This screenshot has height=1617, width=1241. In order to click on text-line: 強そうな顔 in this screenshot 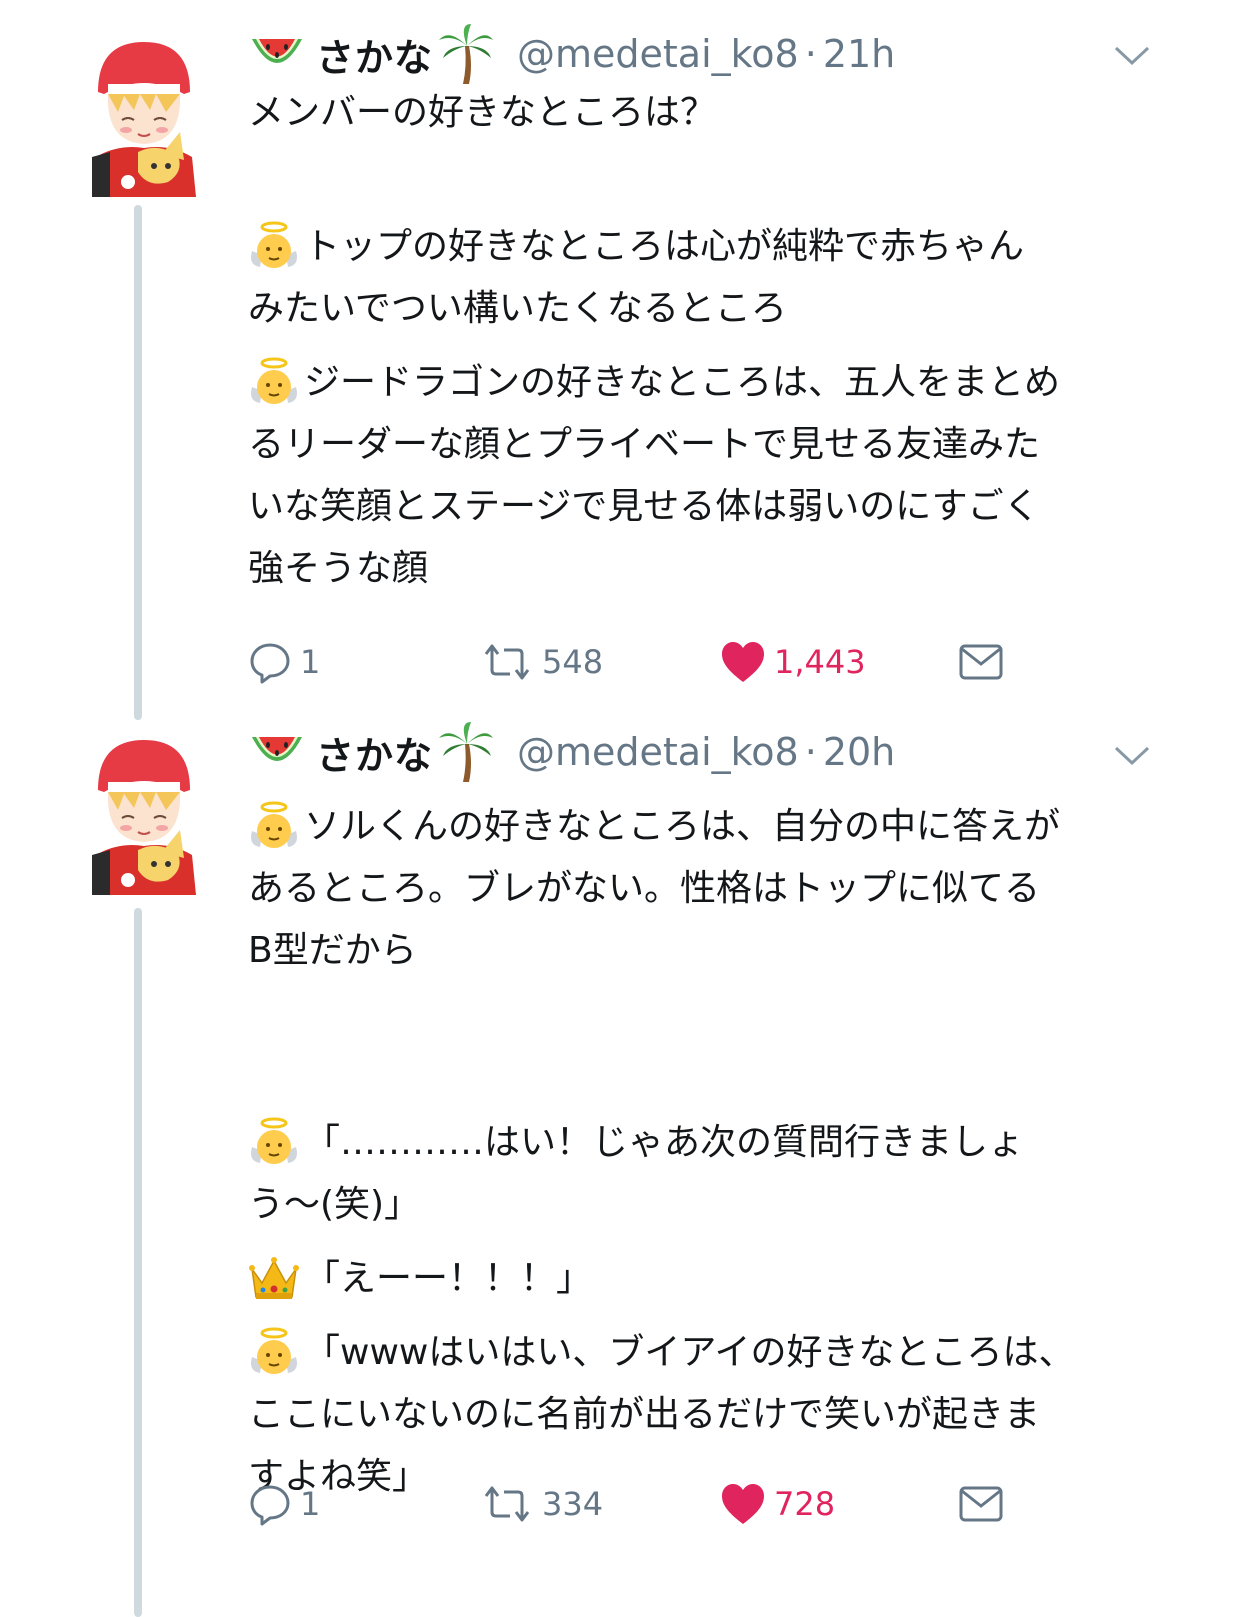, I will do `click(338, 568)`.